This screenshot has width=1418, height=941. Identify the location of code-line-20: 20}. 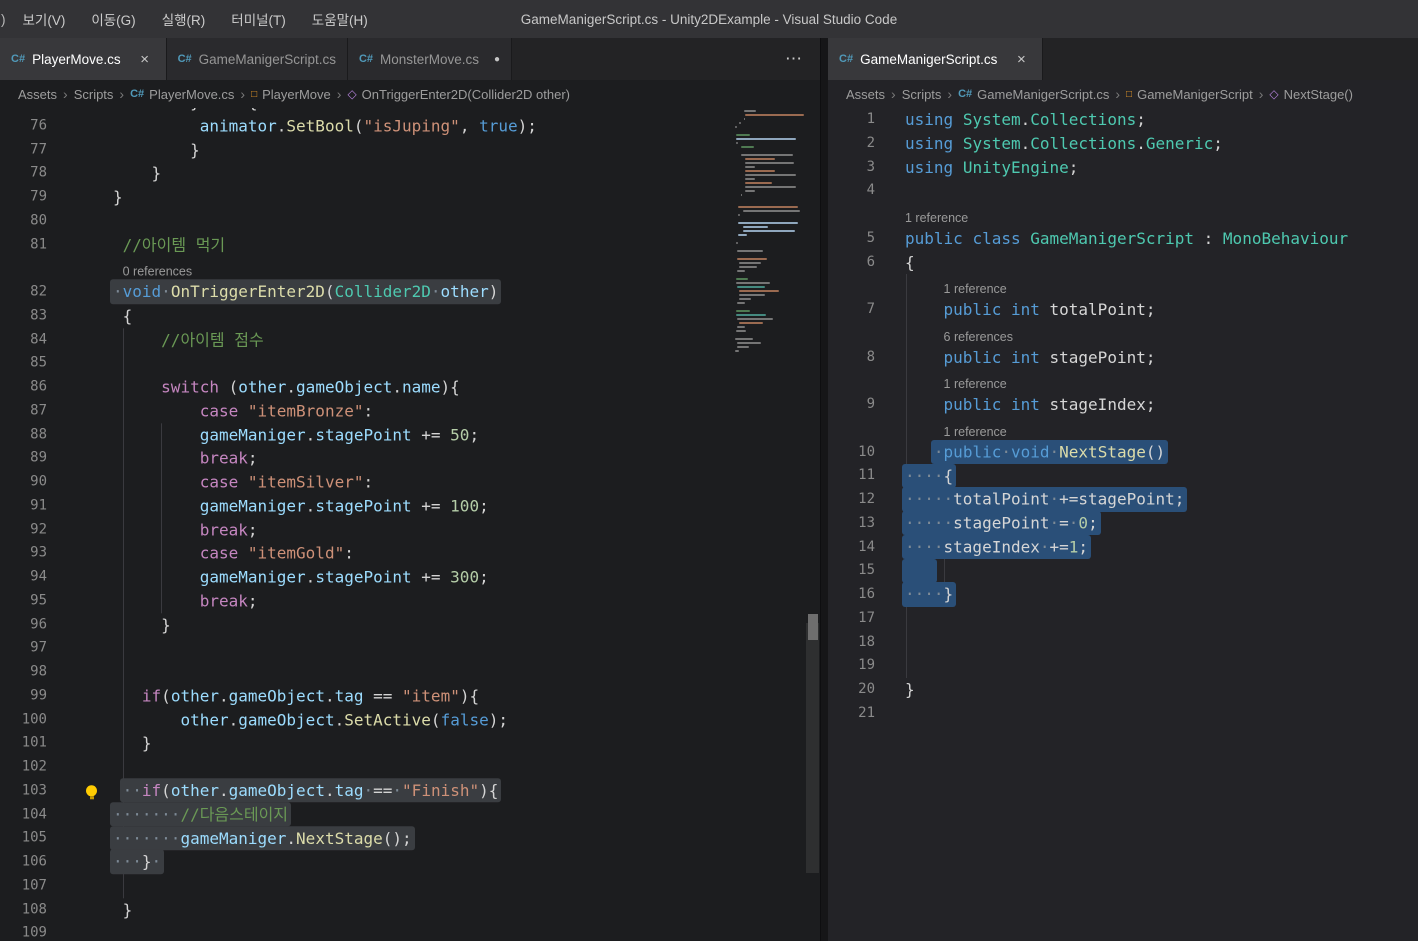
(1123, 690).